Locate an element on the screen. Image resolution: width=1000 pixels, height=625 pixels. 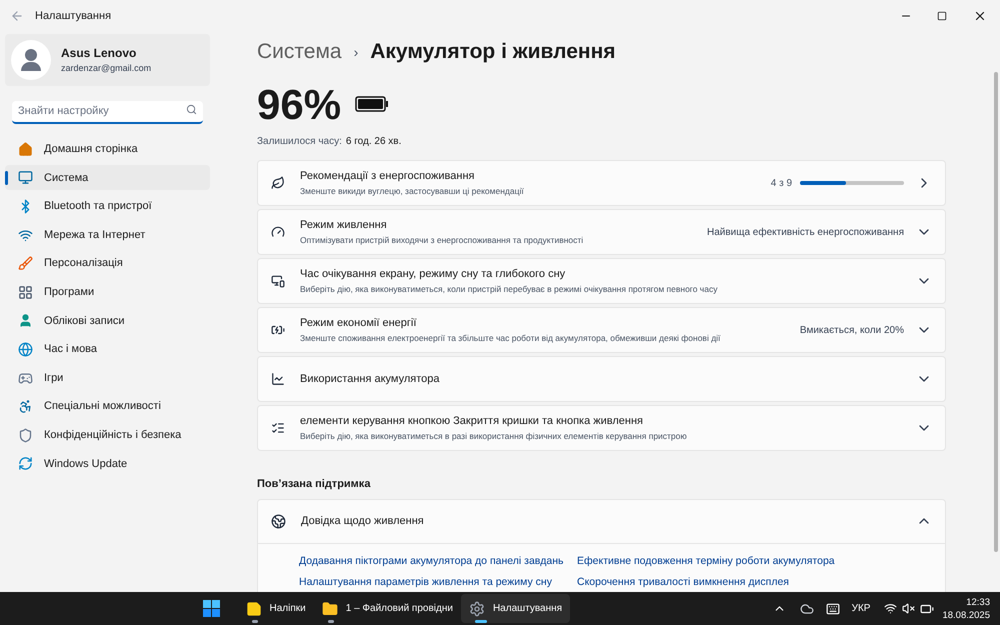
folder-icon is located at coordinates (330, 608).